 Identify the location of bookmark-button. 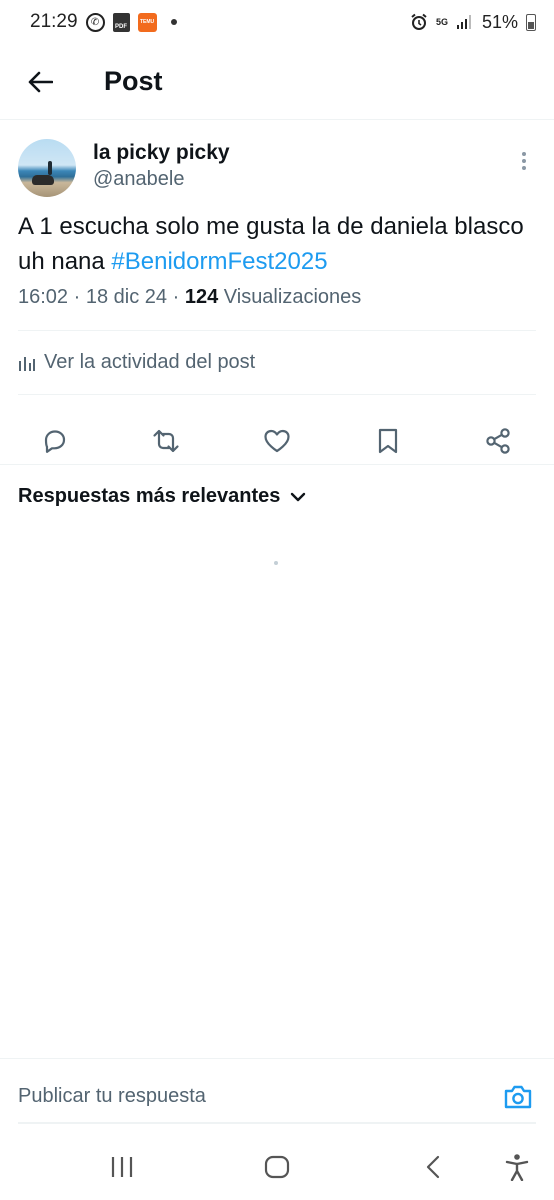
(388, 441).